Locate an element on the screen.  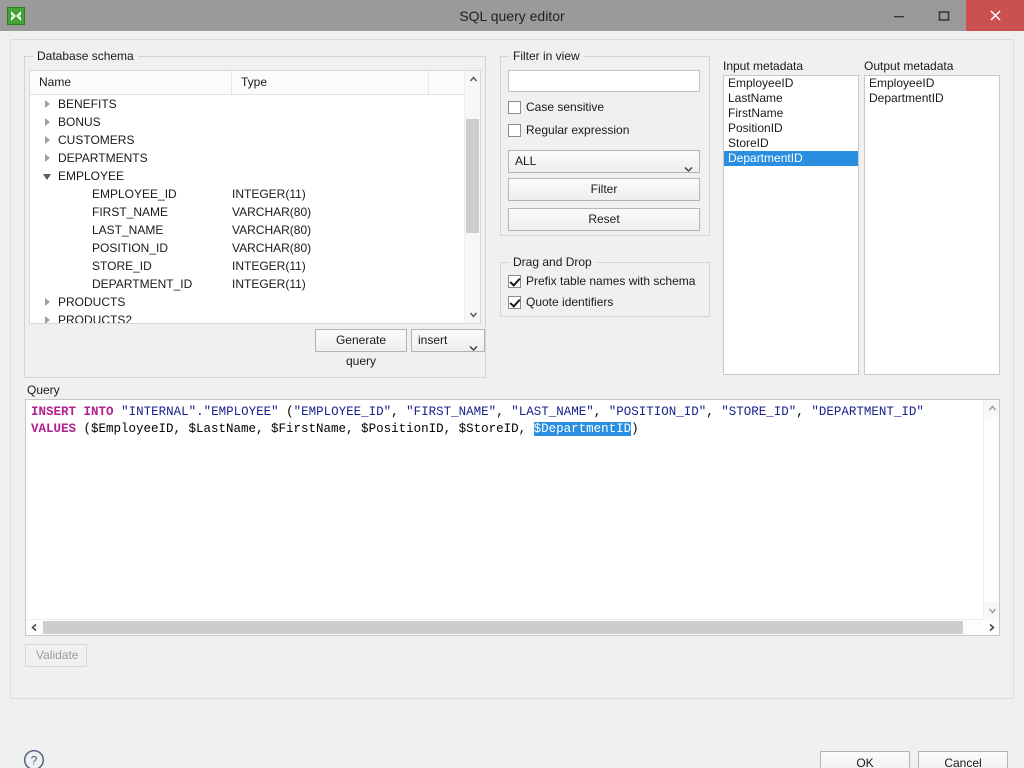
tree-row: BENEFITS is located at coordinates (255, 104).